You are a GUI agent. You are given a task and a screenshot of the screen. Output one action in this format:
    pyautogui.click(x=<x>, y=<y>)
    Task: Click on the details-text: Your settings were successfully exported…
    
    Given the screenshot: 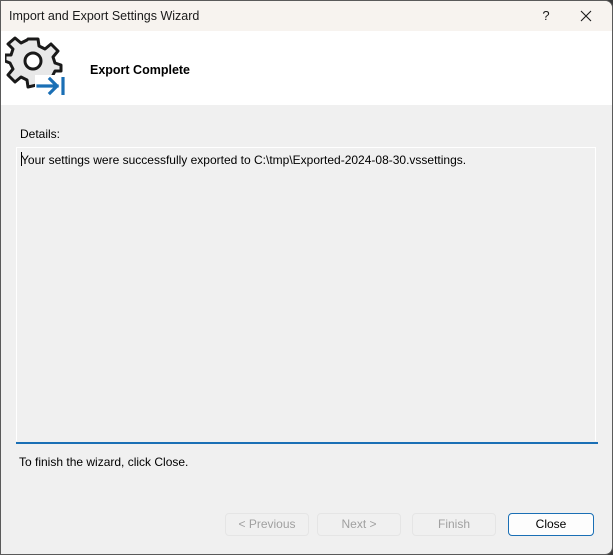 What is the action you would take?
    pyautogui.click(x=244, y=160)
    